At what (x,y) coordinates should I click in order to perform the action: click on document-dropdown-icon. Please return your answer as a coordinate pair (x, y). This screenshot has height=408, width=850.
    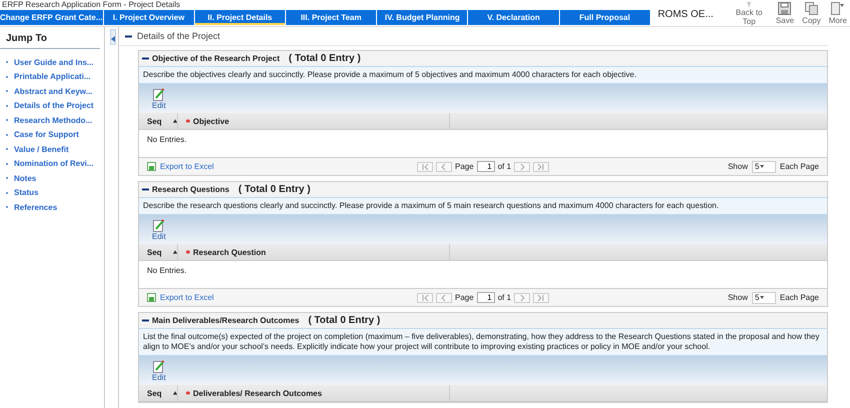
    Looking at the image, I should click on (837, 8).